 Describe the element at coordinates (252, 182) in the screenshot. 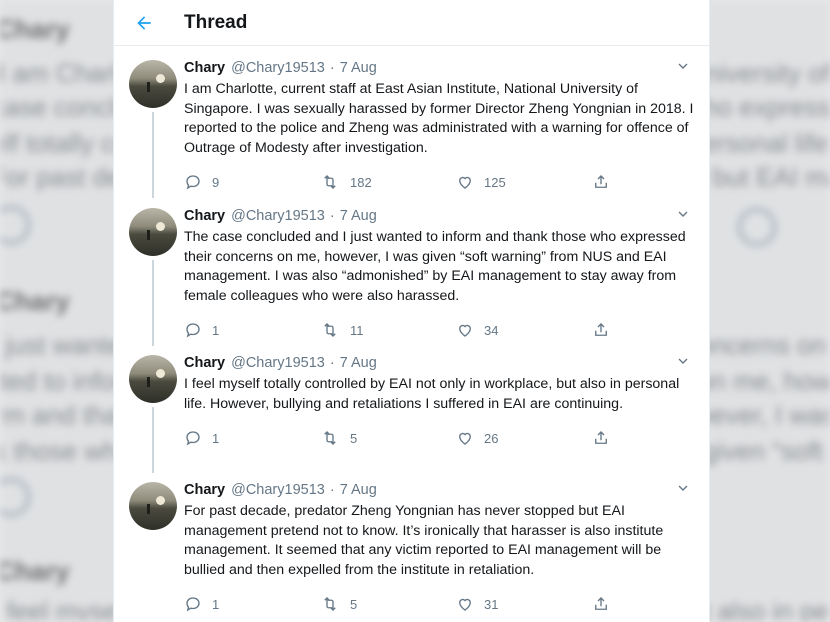

I see `reply-button: 9` at that location.